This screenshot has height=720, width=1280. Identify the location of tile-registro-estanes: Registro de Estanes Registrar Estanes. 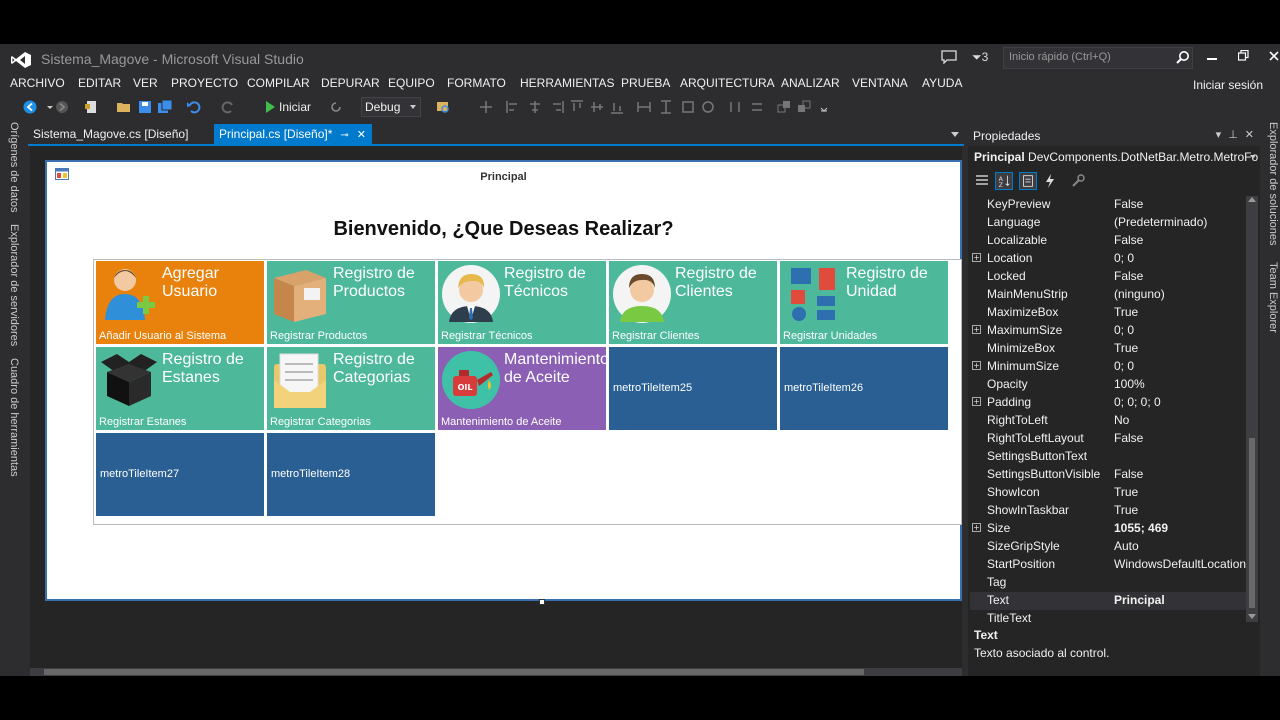
(180, 388).